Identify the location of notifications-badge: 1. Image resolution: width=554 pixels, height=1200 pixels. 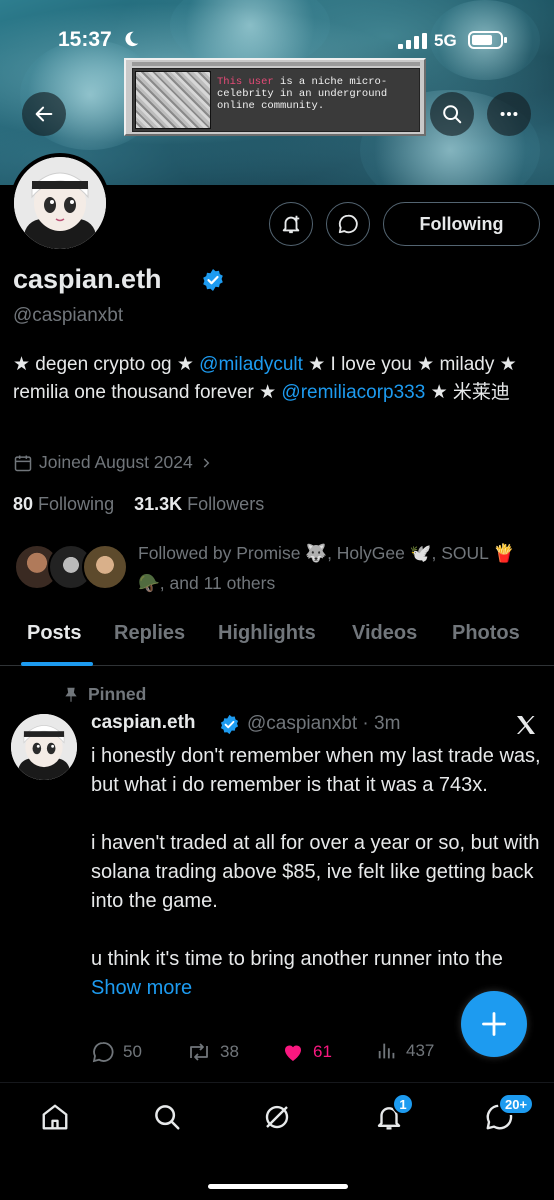
(403, 1104).